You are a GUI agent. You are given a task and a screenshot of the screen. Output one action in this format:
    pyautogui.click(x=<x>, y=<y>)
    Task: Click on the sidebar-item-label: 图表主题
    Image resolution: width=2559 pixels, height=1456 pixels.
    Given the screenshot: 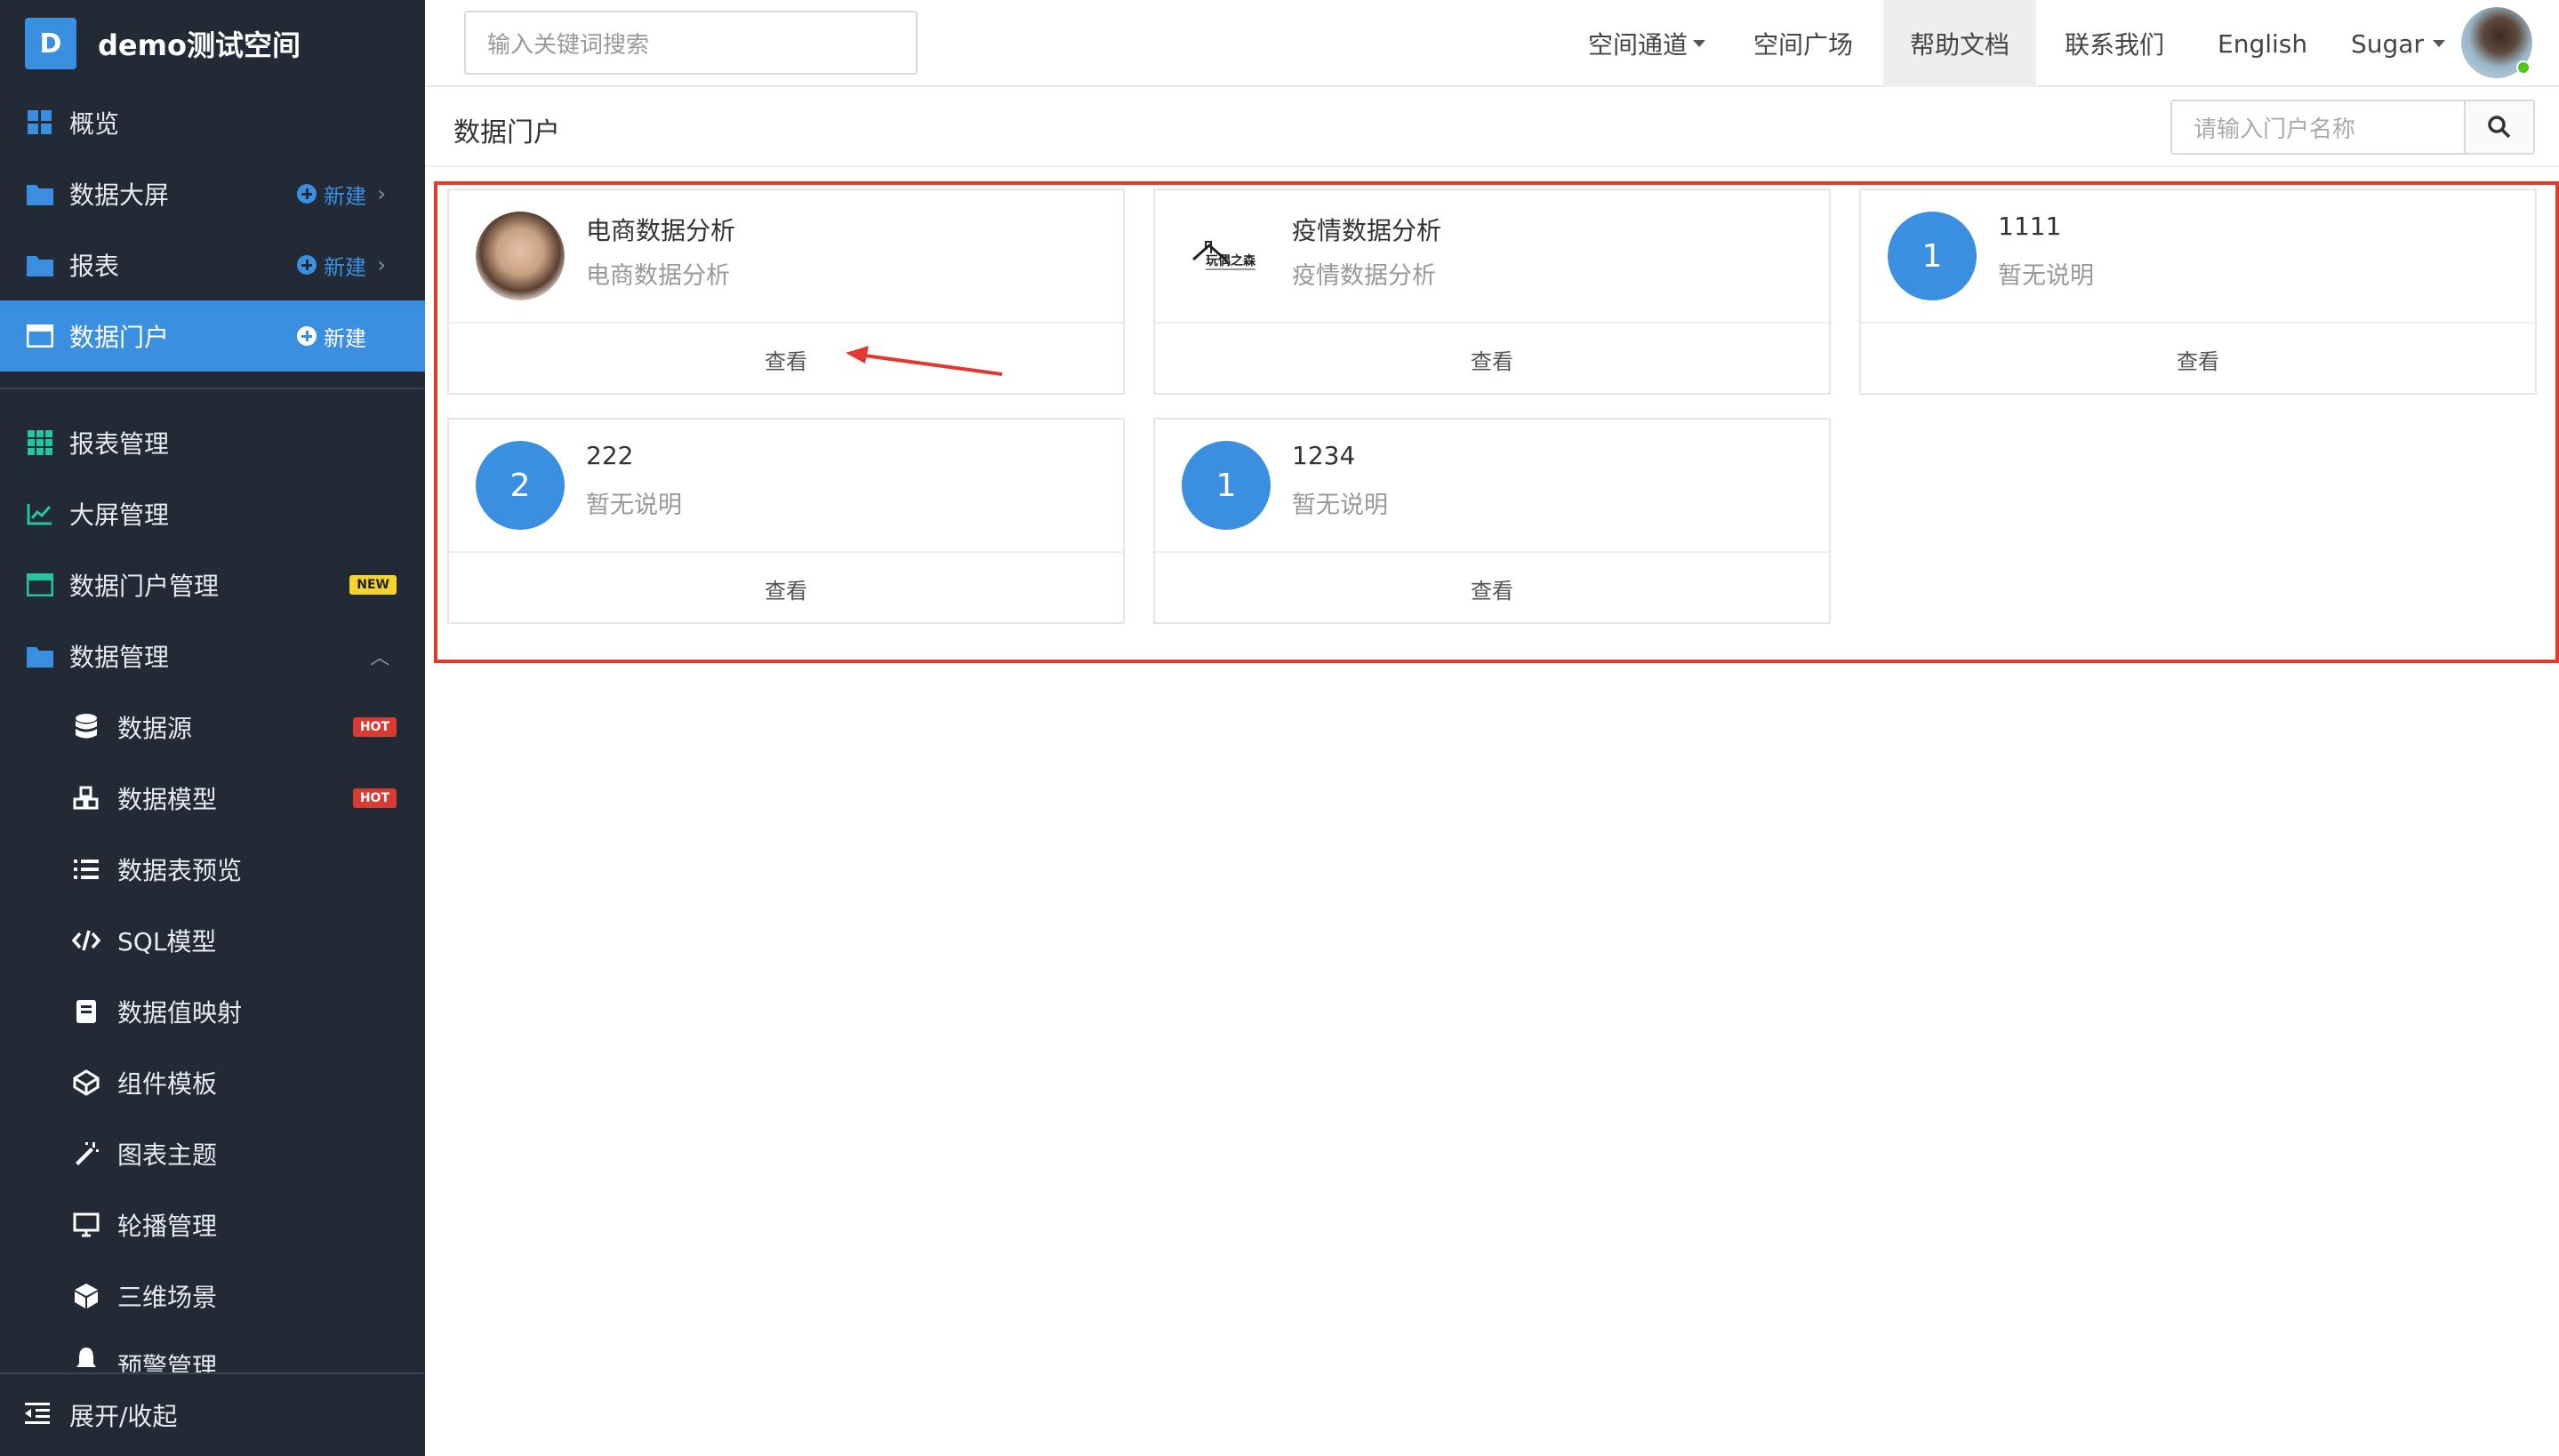 What is the action you would take?
    pyautogui.click(x=167, y=1155)
    